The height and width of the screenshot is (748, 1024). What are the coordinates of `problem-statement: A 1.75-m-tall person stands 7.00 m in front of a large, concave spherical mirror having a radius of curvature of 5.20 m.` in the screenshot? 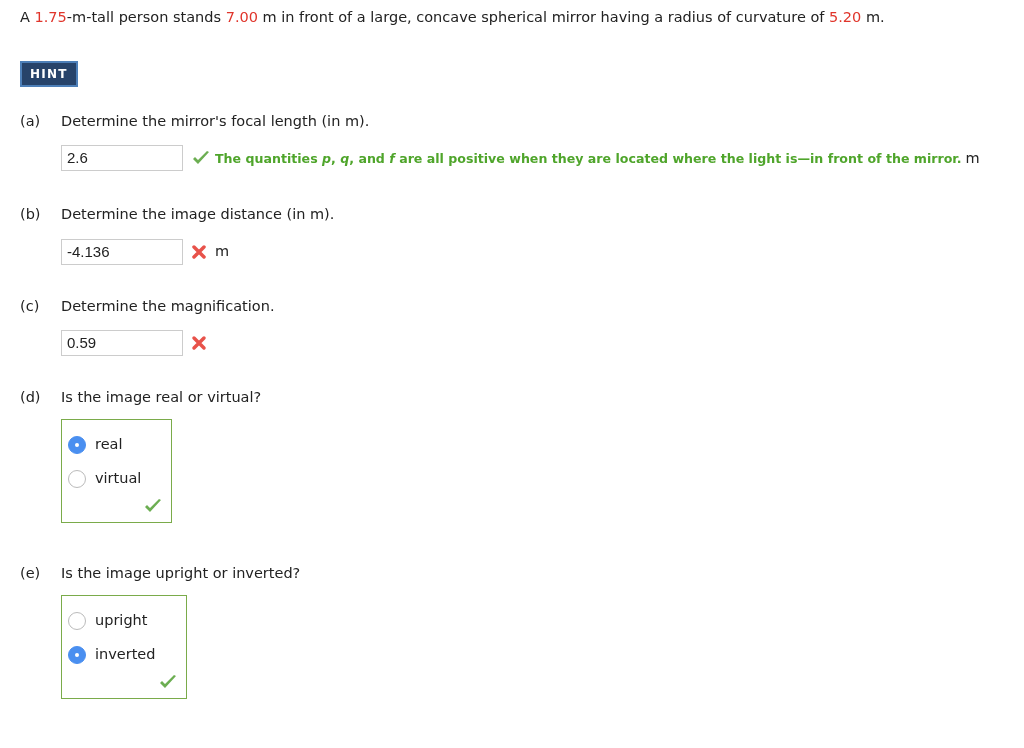 It's located at (453, 17).